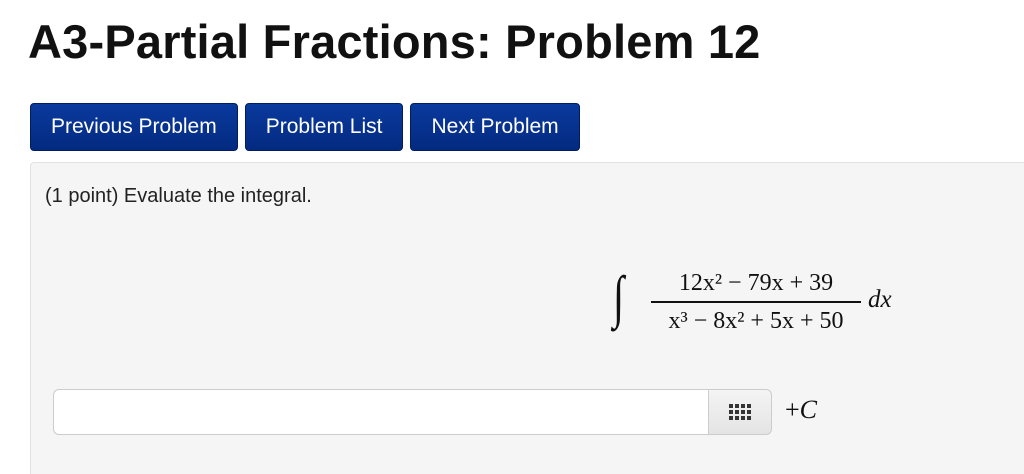  I want to click on fraction-denominator: x³ − 8x² + 5x + 50, so click(756, 320).